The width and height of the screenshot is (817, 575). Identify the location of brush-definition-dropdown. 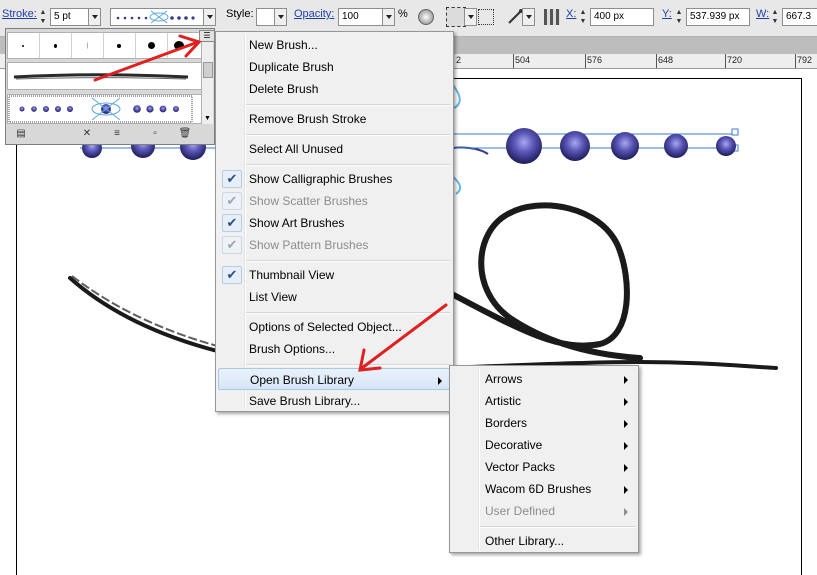
(209, 17).